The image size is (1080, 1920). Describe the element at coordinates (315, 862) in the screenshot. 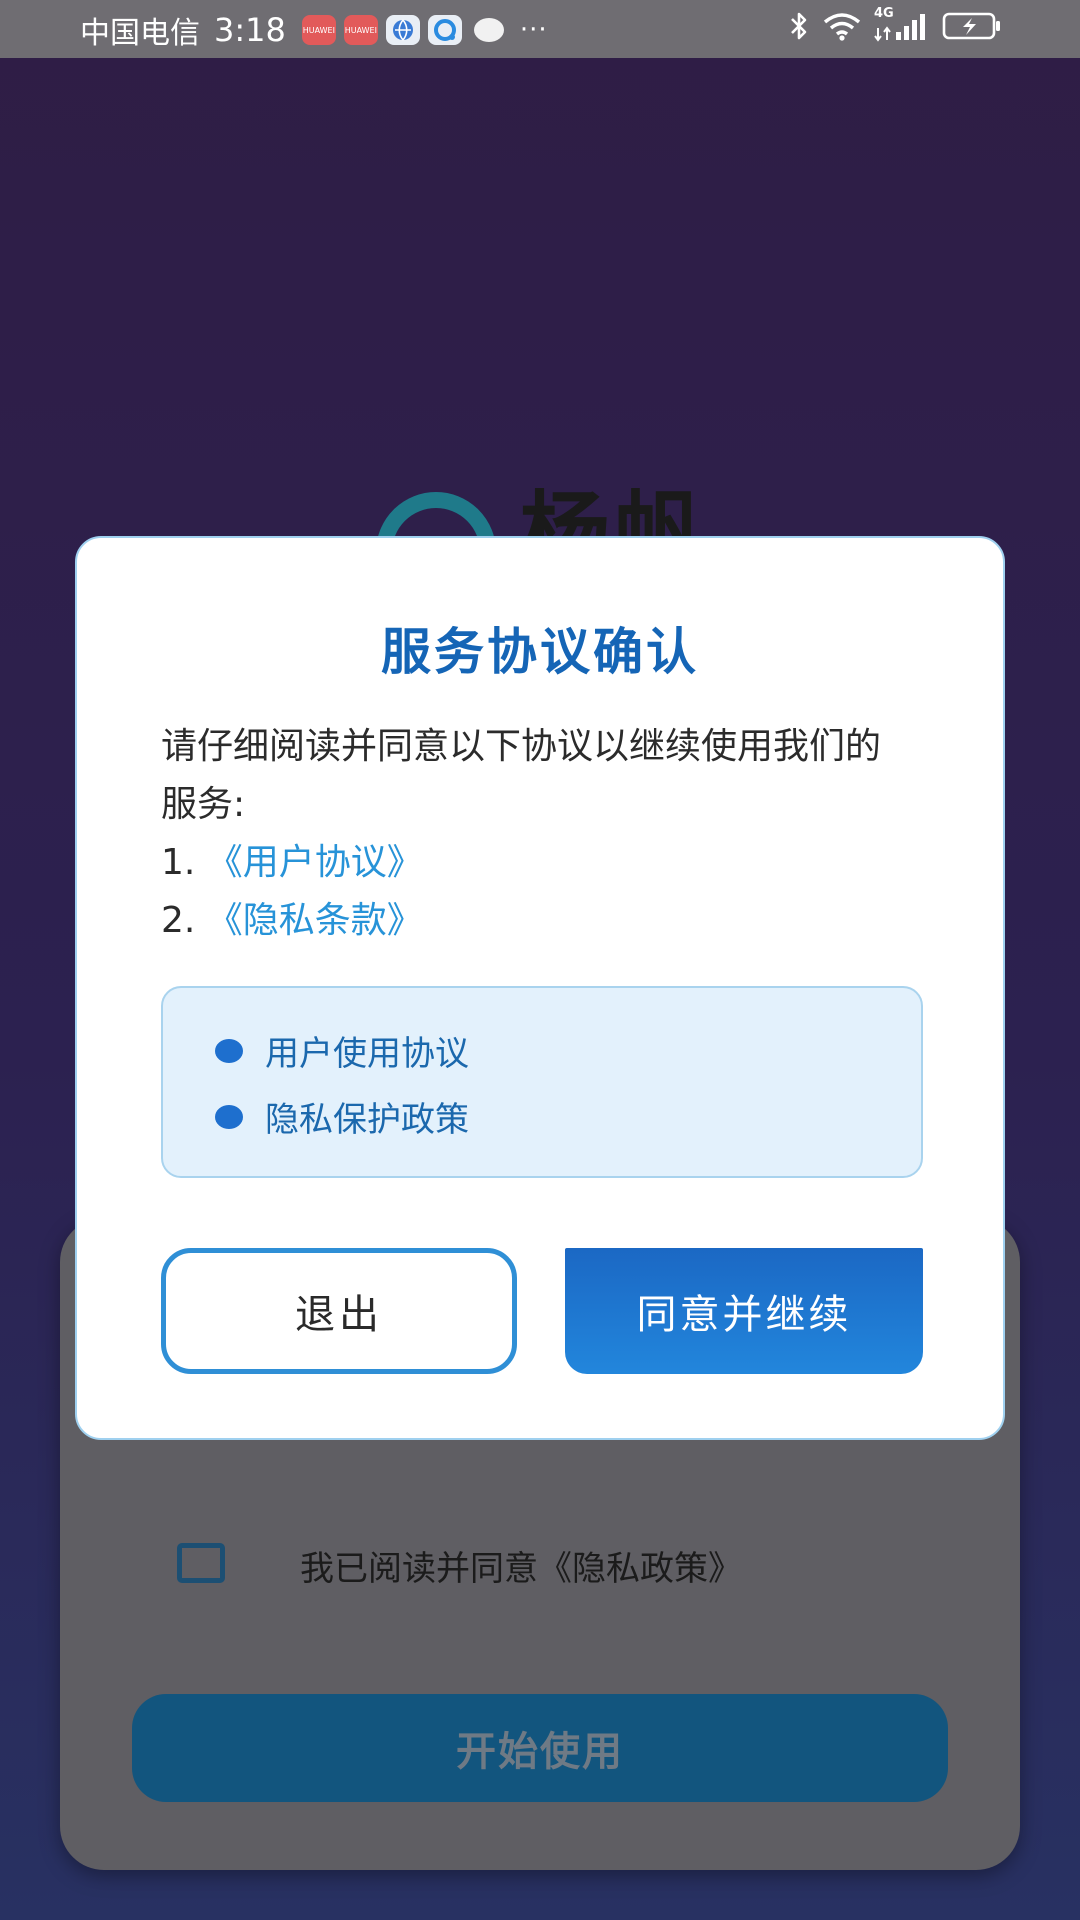

I see `user-agreement-link: 《用户协议》` at that location.